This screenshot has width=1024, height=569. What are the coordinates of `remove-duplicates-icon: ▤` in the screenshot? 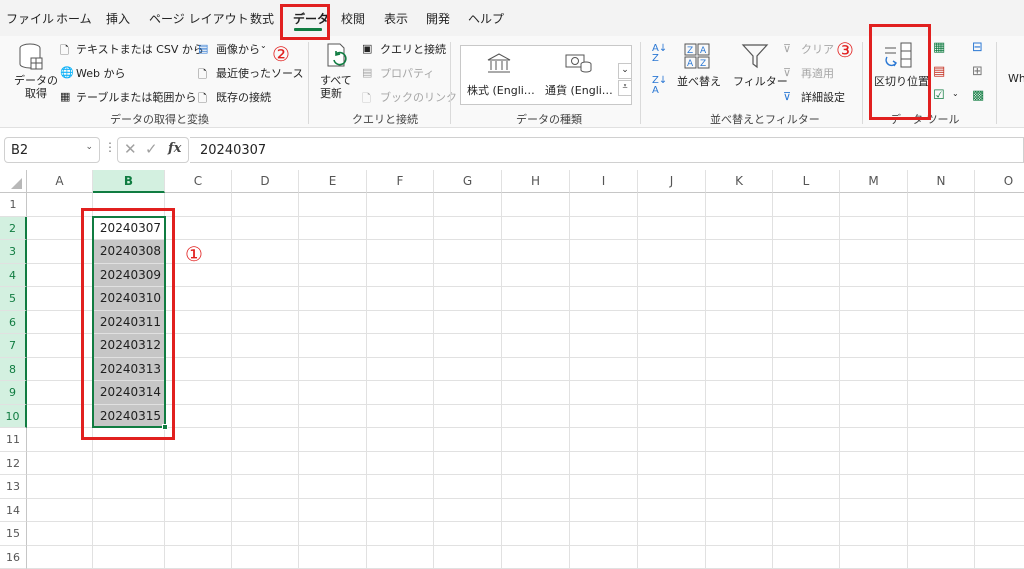 It's located at (939, 71).